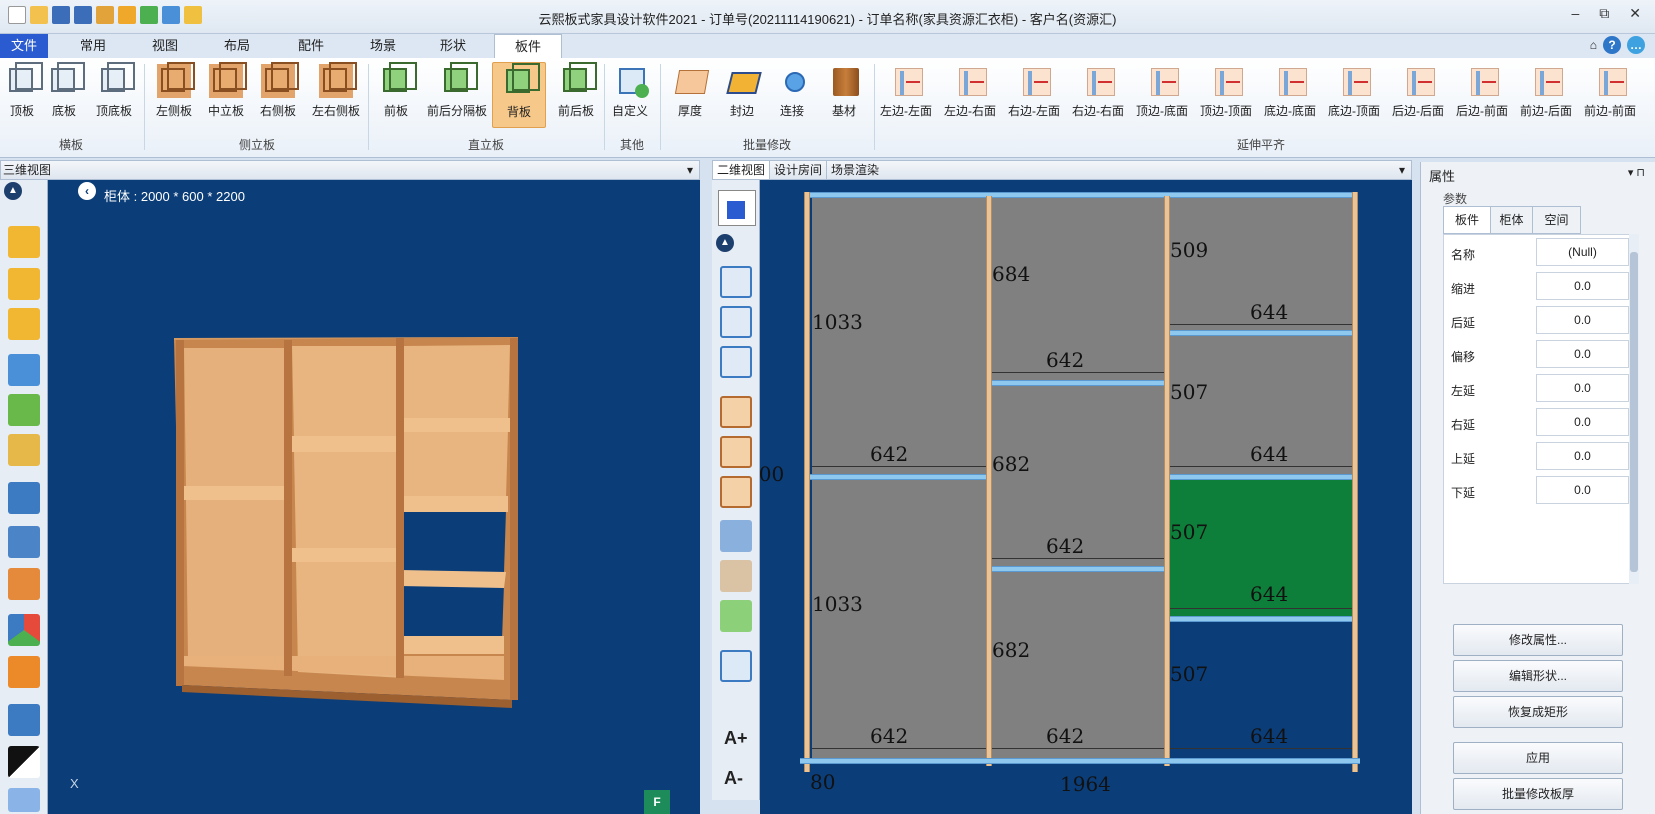  I want to click on top-bottom-panel-button: 顶底板, so click(114, 95).